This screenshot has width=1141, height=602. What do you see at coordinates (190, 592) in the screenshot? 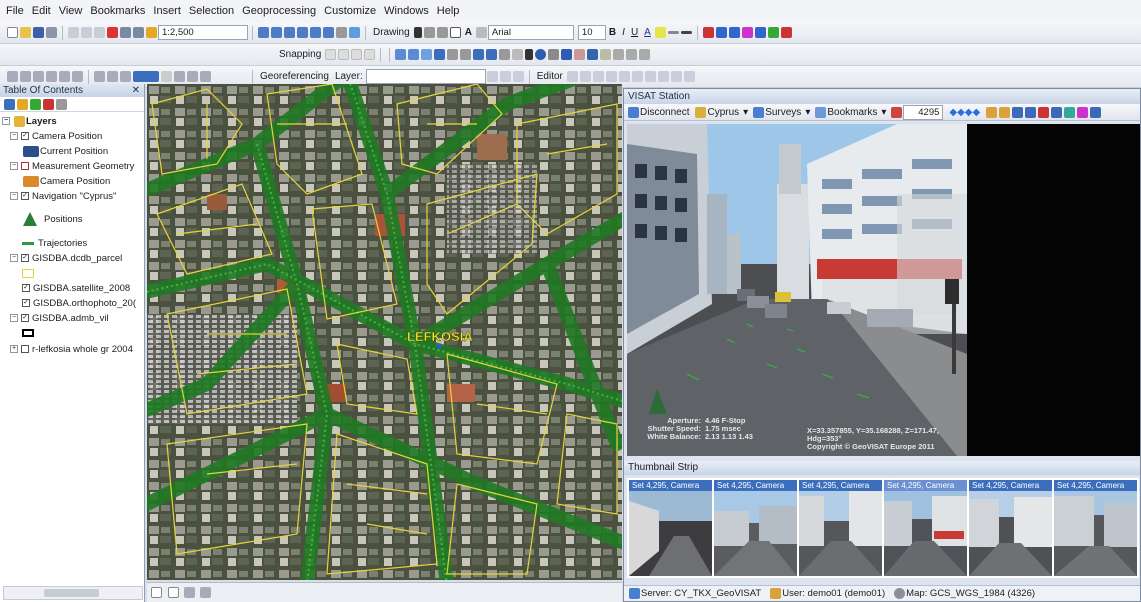
I see `refresh-icon` at bounding box center [190, 592].